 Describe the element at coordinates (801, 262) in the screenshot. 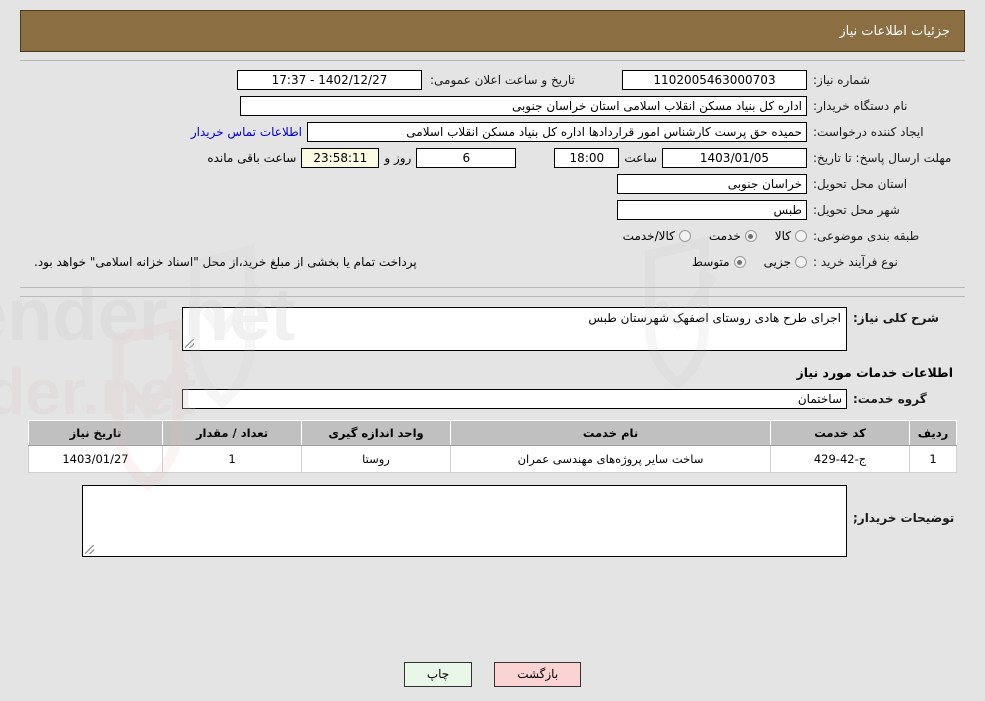

I see `radio-jozei` at that location.